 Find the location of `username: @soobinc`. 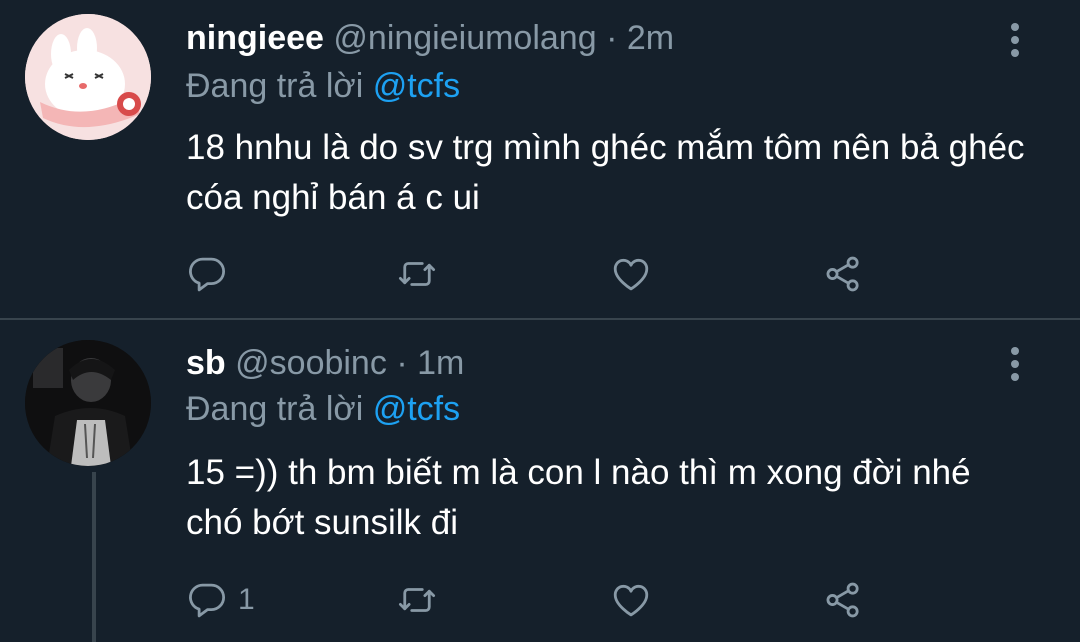

username: @soobinc is located at coordinates (311, 363).